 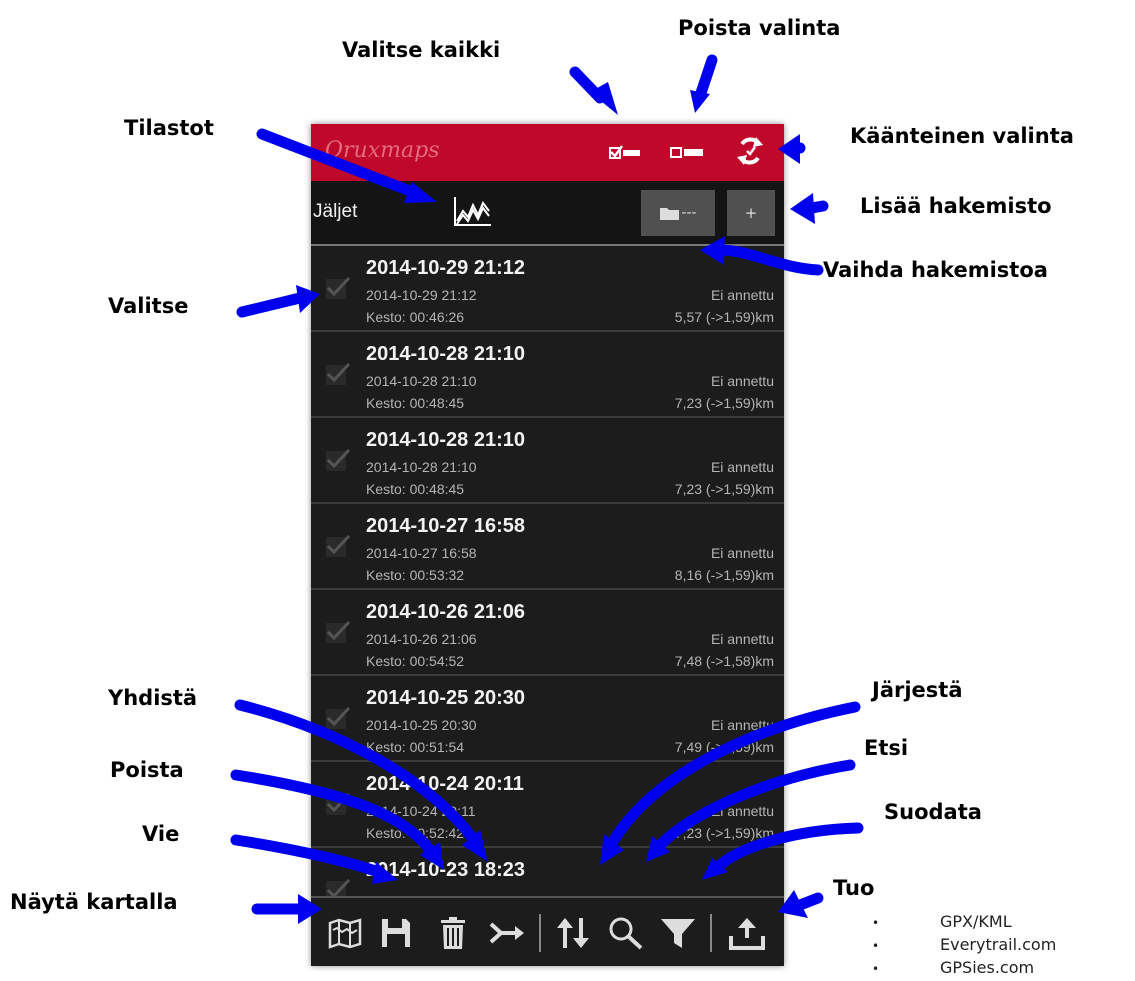 I want to click on arrow-select-all, so click(x=587, y=85).